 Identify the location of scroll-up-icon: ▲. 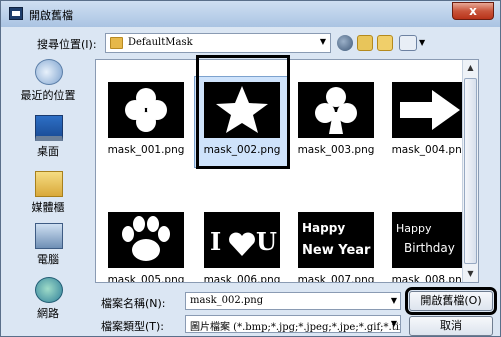
(470, 68).